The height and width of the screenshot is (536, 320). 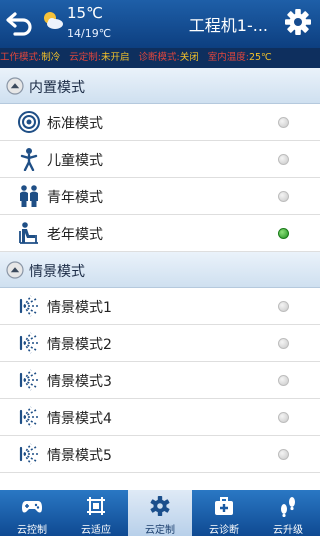 I want to click on section-title: 情景模式, so click(x=57, y=272).